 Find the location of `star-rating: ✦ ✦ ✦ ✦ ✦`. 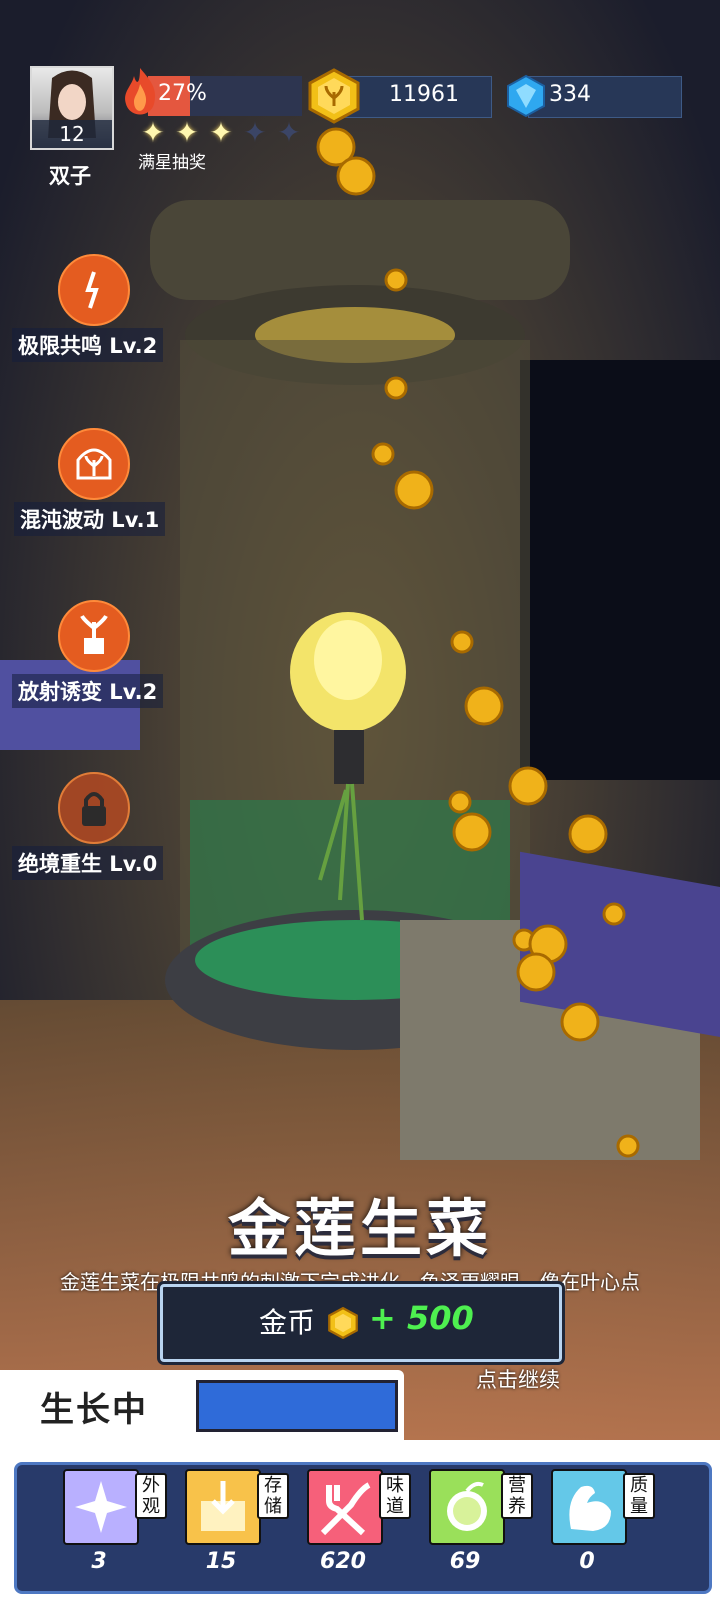

star-rating: ✦ ✦ ✦ ✦ ✦ is located at coordinates (221, 133).